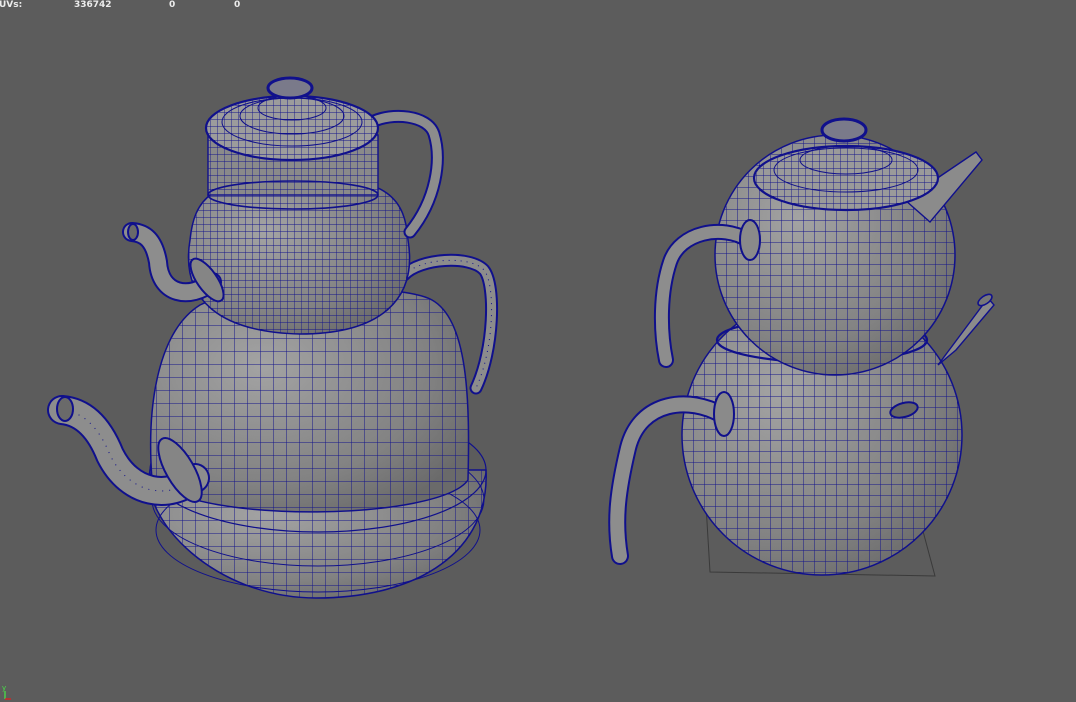  Describe the element at coordinates (283, 205) in the screenshot. I see `left-upper-kettle` at that location.